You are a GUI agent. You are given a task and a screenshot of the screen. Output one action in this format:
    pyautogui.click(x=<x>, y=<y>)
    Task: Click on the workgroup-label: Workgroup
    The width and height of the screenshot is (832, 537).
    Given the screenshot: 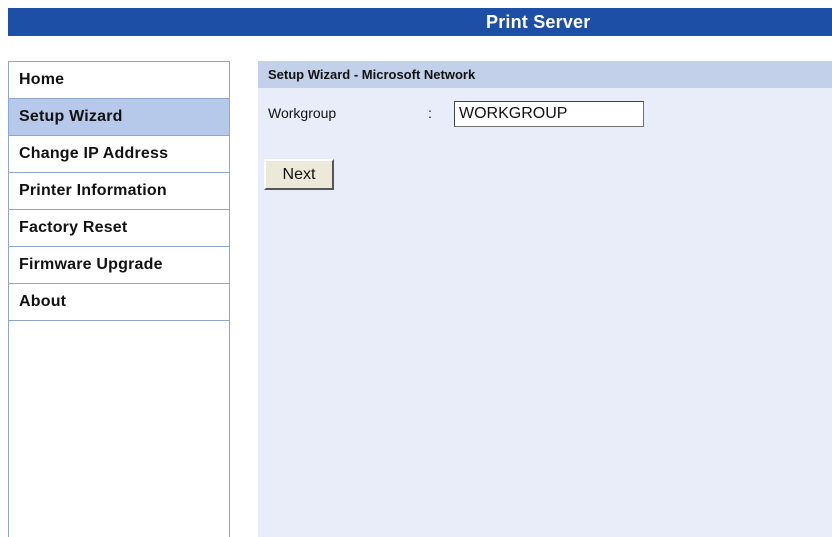 What is the action you would take?
    pyautogui.click(x=302, y=113)
    